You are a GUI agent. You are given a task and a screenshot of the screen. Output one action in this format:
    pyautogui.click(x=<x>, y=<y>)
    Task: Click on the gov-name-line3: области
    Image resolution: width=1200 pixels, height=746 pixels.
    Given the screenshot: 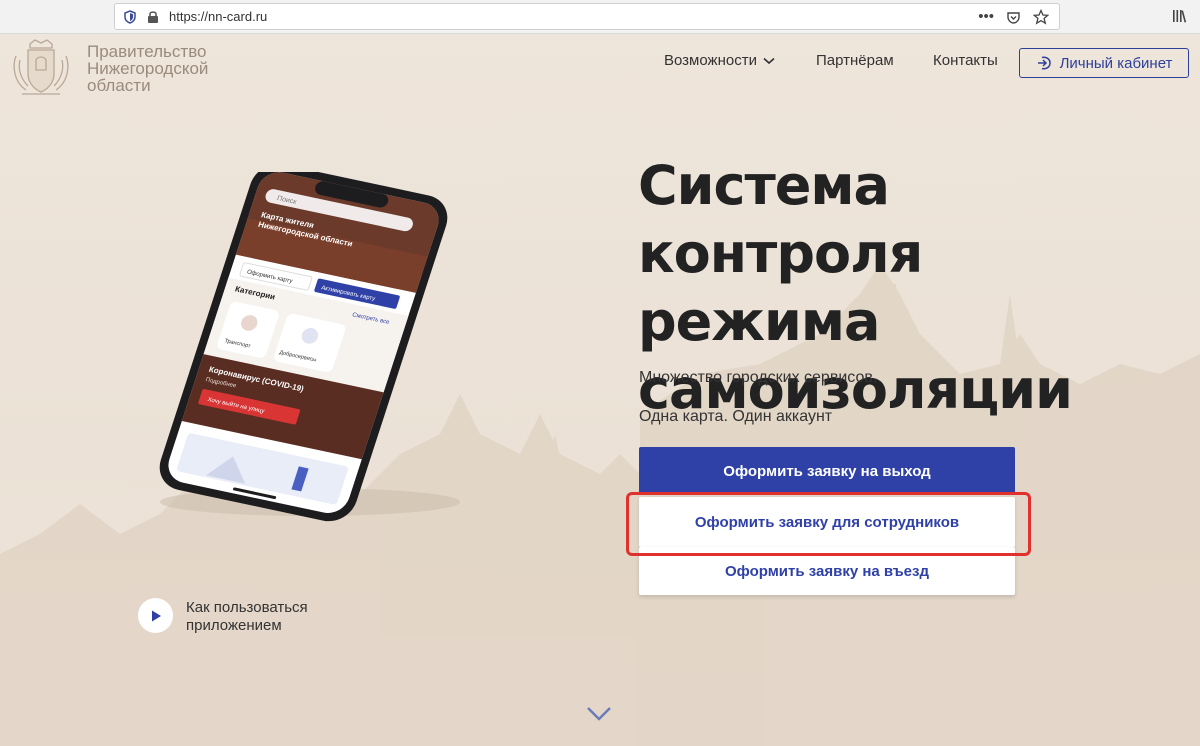 What is the action you would take?
    pyautogui.click(x=119, y=85)
    